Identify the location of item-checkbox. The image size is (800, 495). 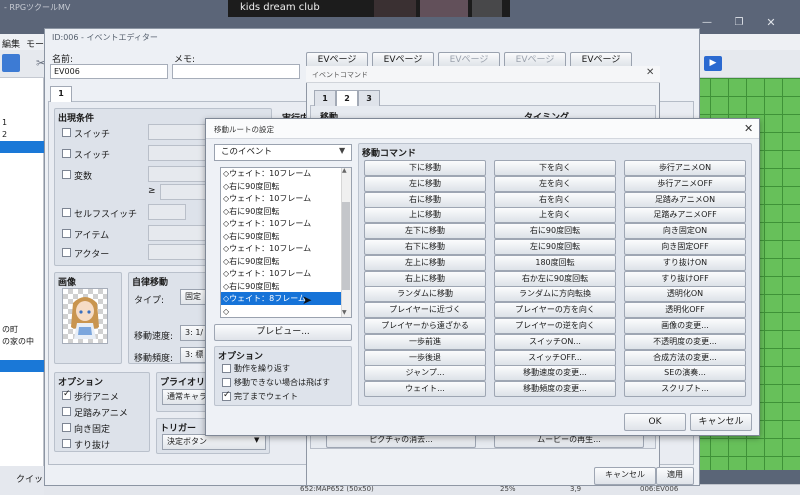
(66, 233).